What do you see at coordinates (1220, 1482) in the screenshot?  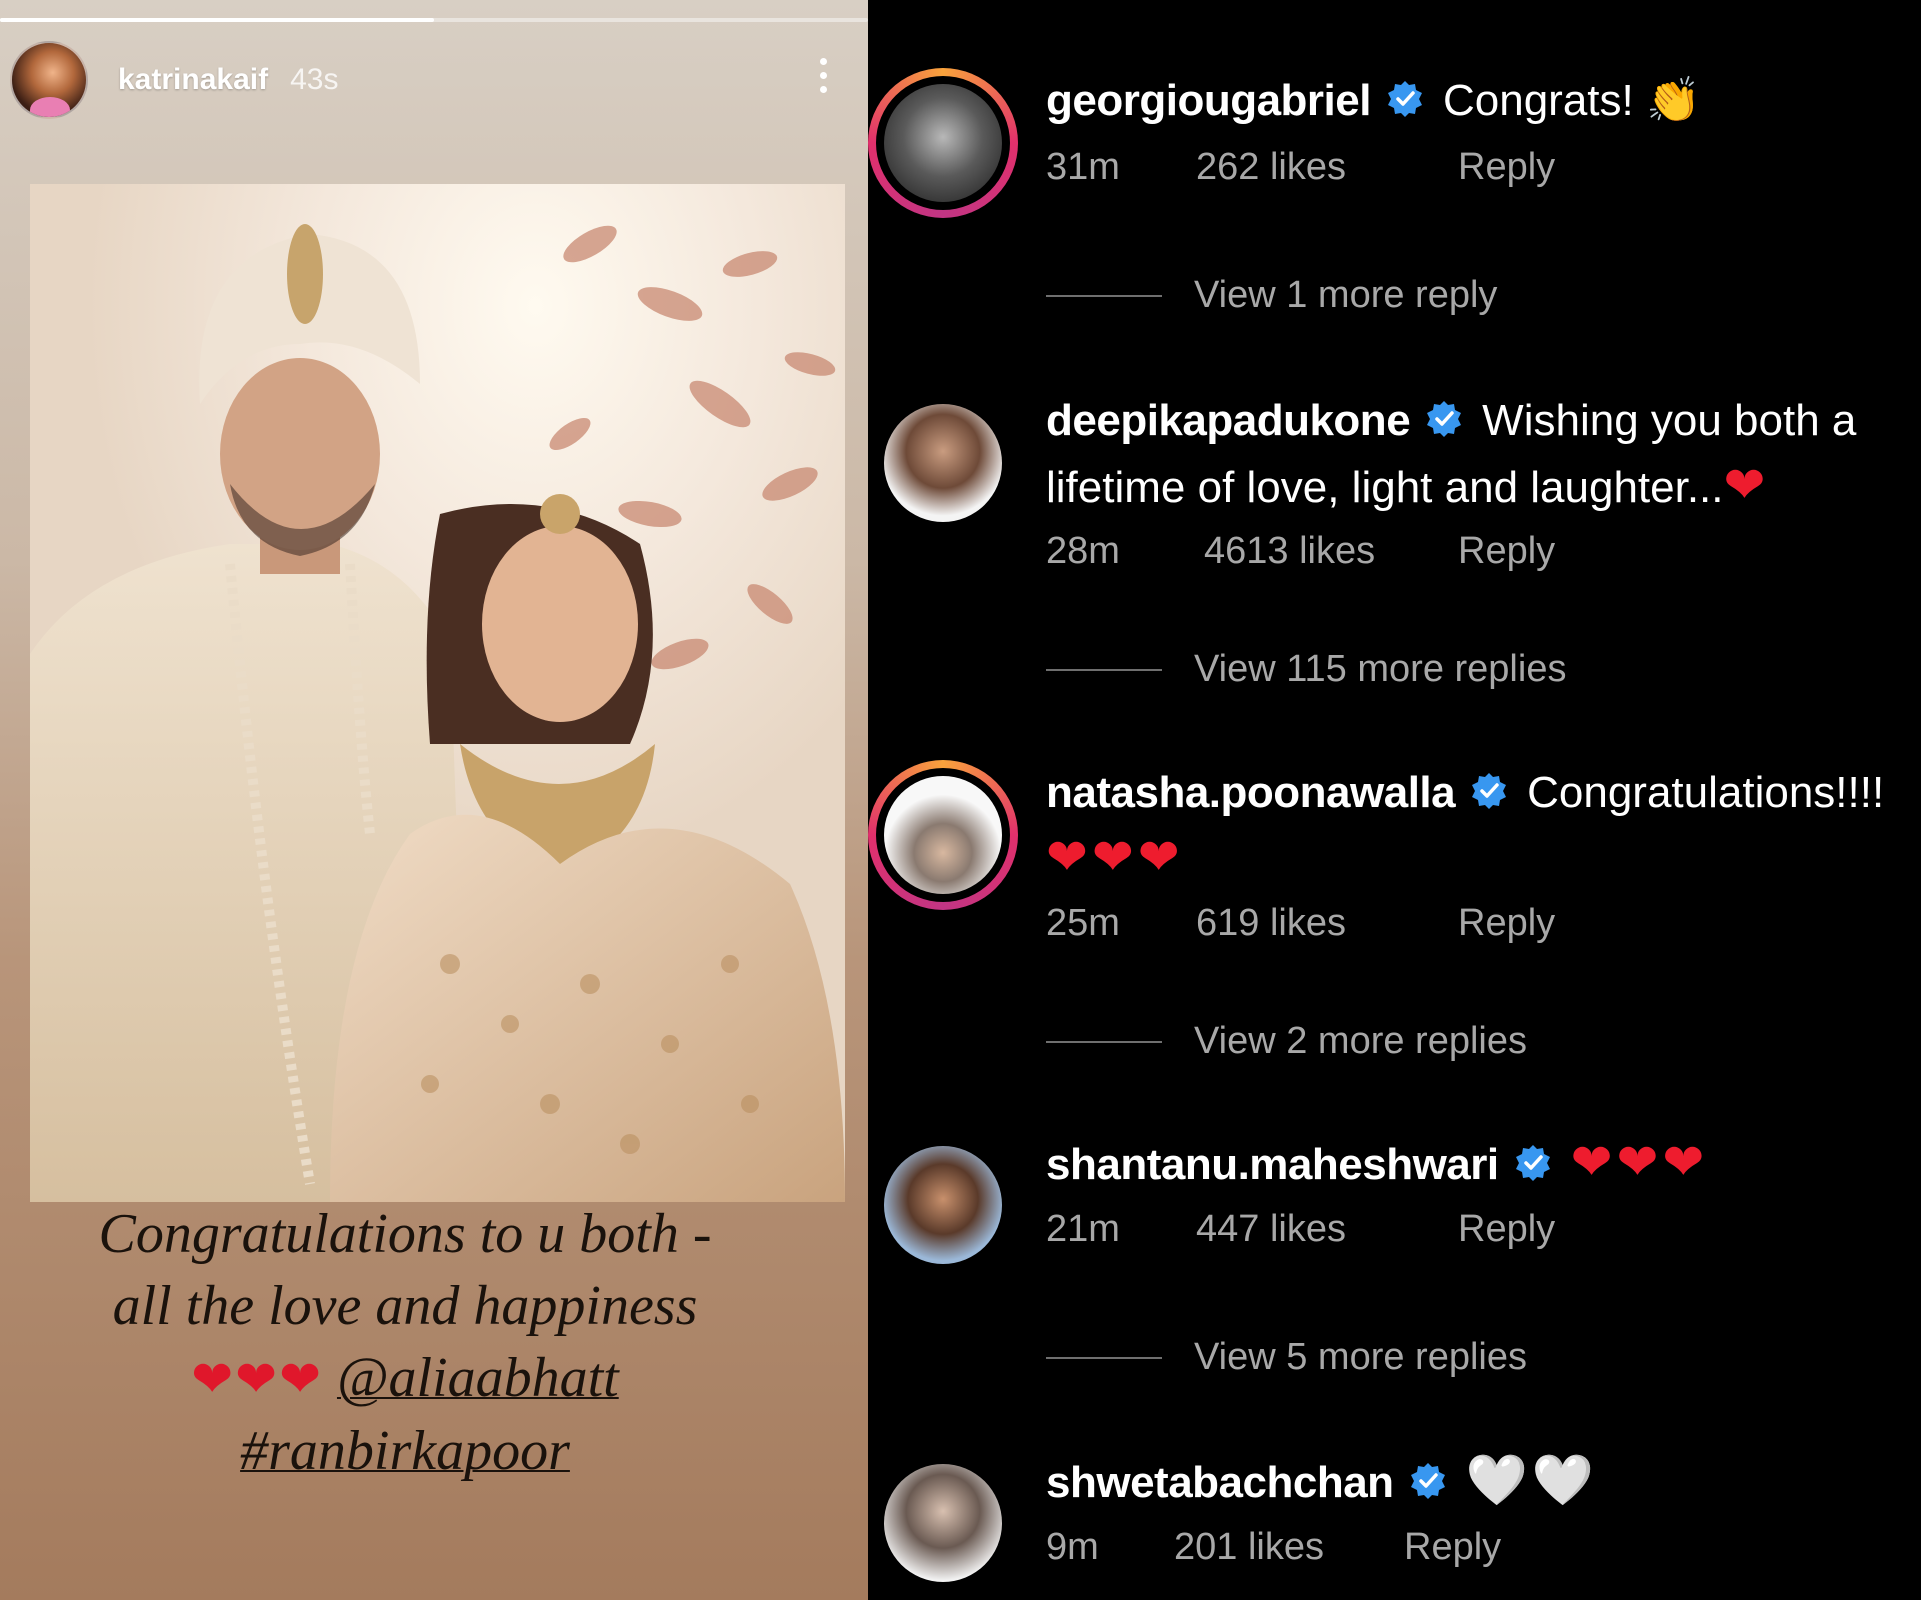 I see `comment-username: shwetabachchan` at bounding box center [1220, 1482].